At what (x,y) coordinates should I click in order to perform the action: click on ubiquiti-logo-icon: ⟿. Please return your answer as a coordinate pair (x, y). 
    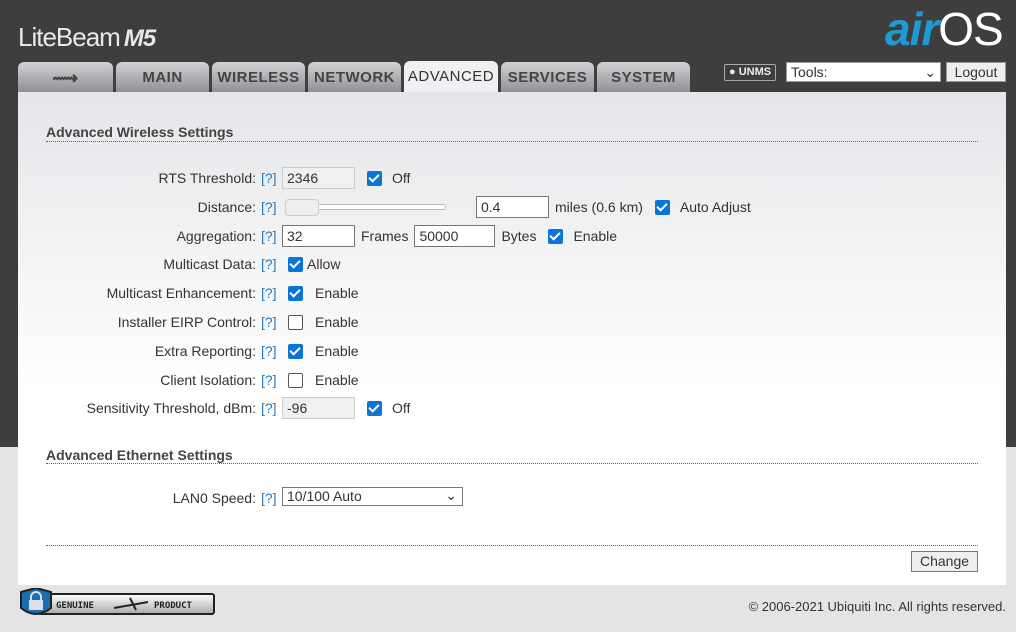
    Looking at the image, I should click on (65, 78).